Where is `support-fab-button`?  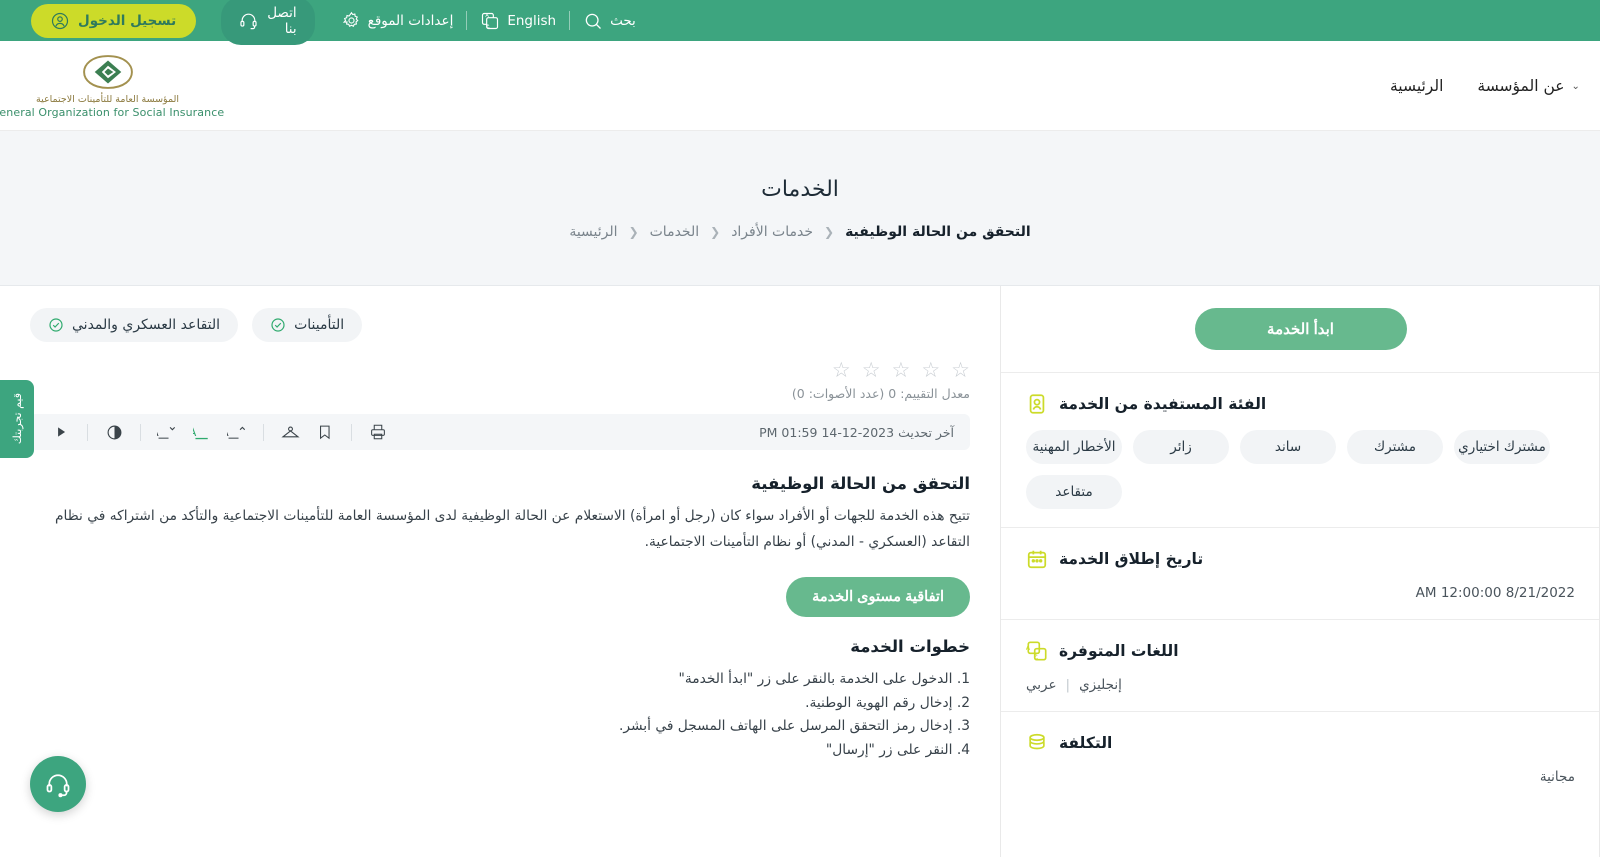
support-fab-button is located at coordinates (58, 784).